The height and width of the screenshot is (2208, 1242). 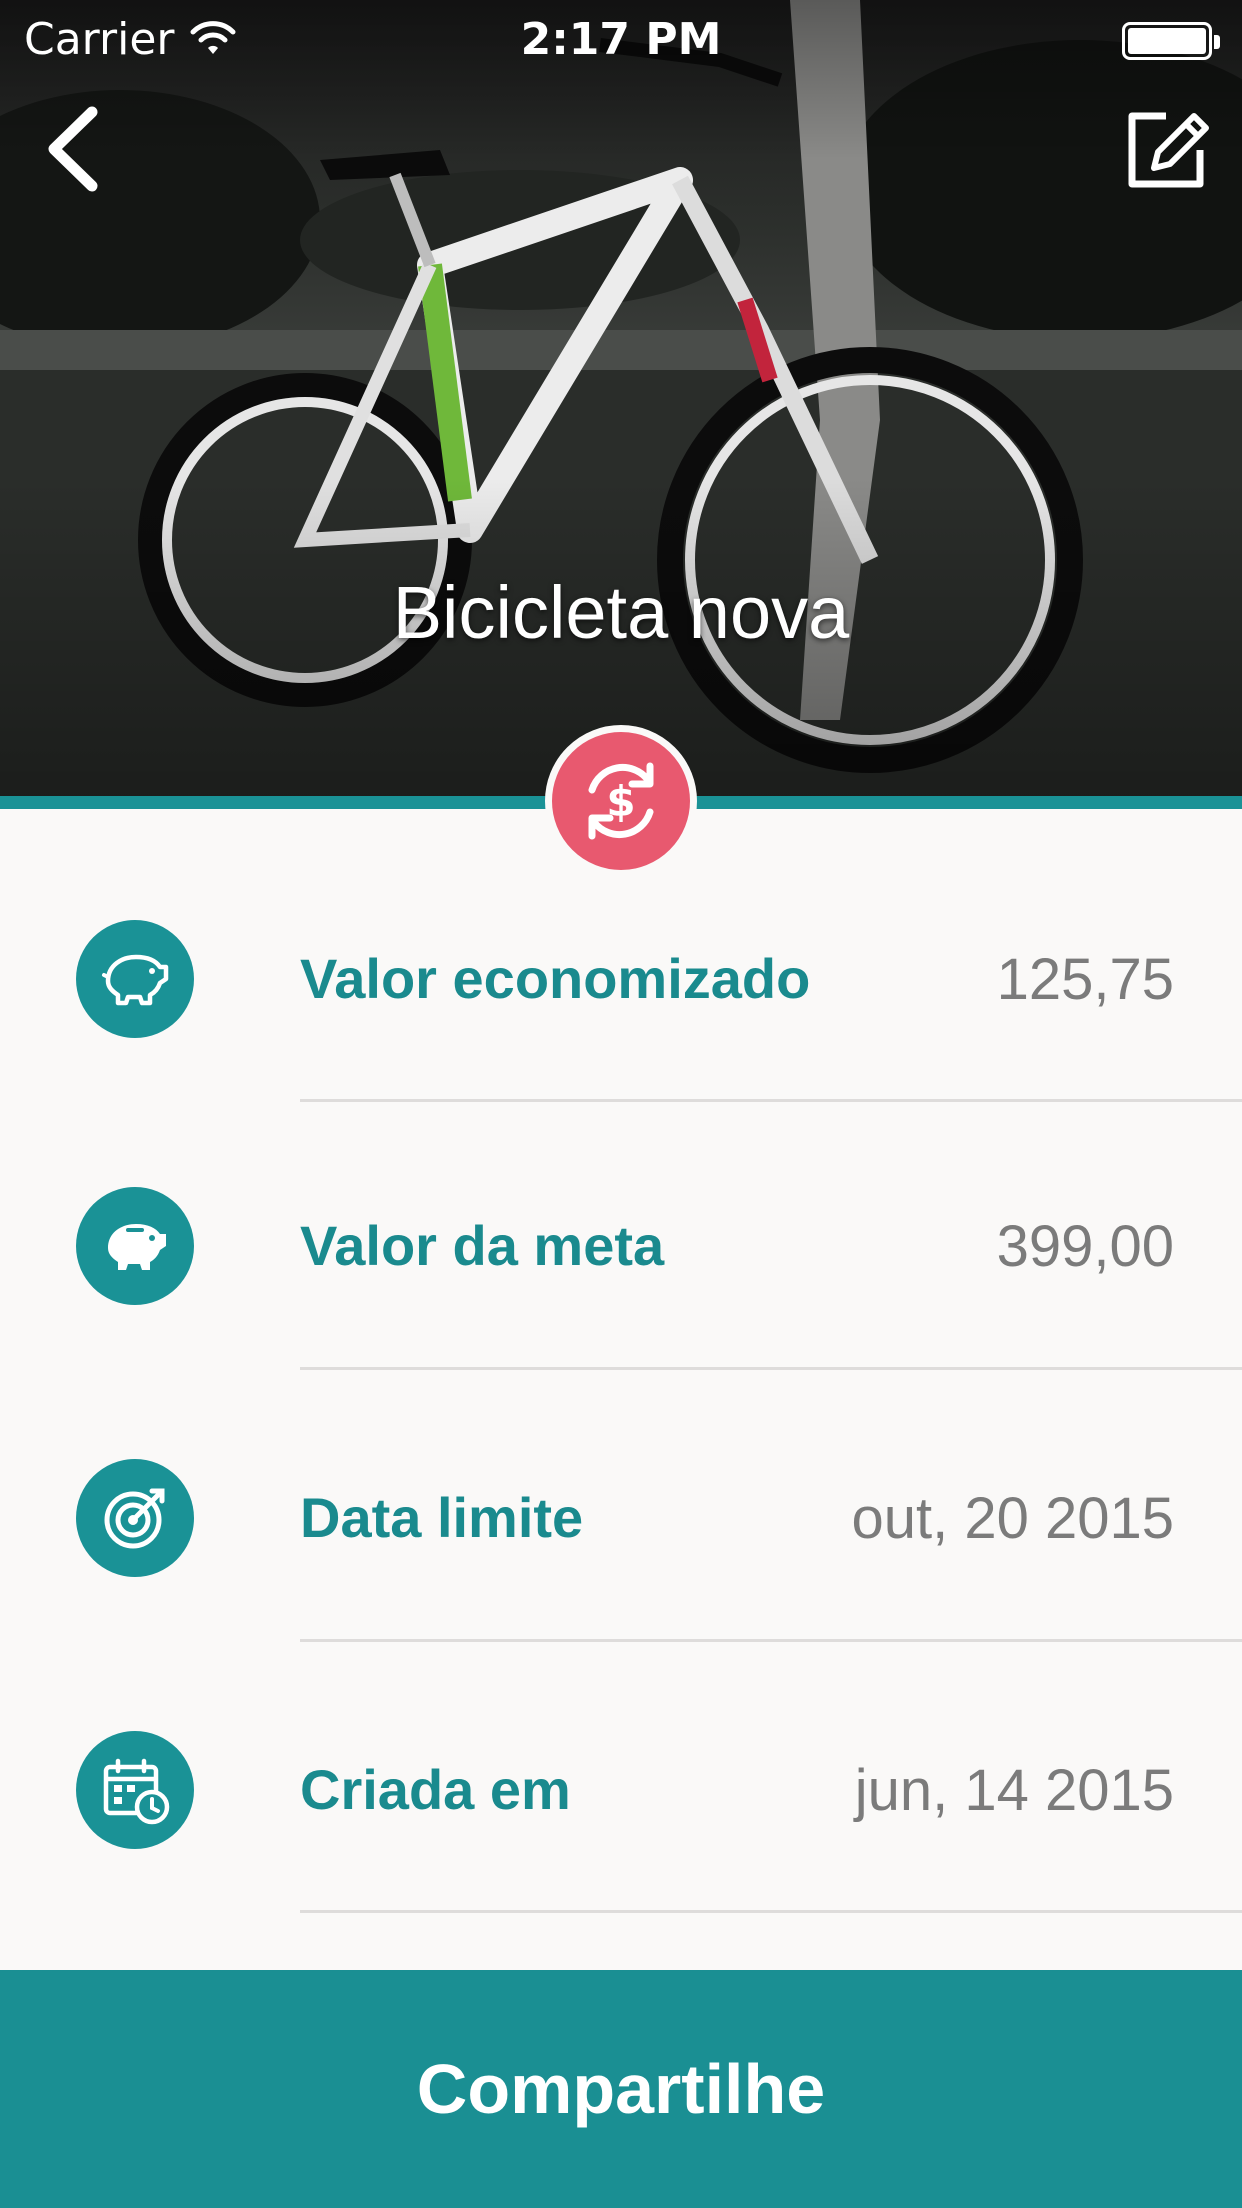 I want to click on status-time: 2:17 PM, so click(x=621, y=39).